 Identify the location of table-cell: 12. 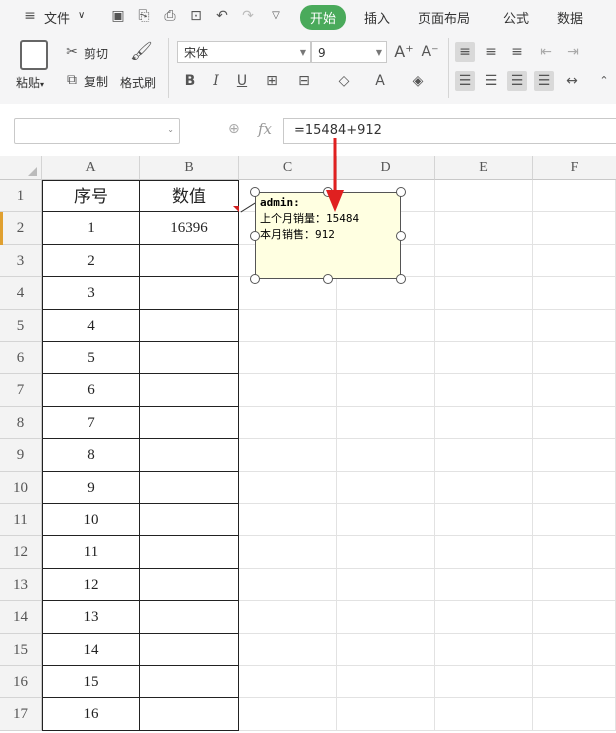
(91, 585).